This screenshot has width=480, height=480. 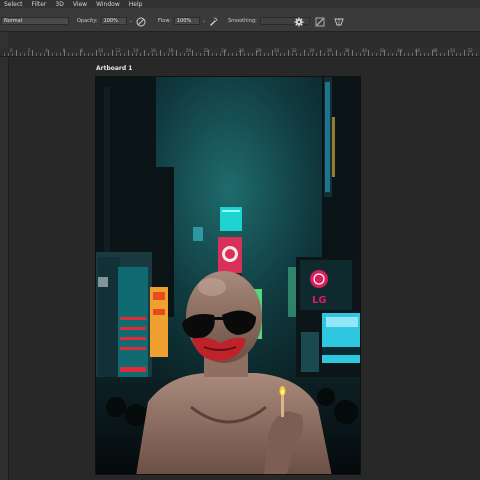 I want to click on ruler-number: 2, so click(x=29, y=50).